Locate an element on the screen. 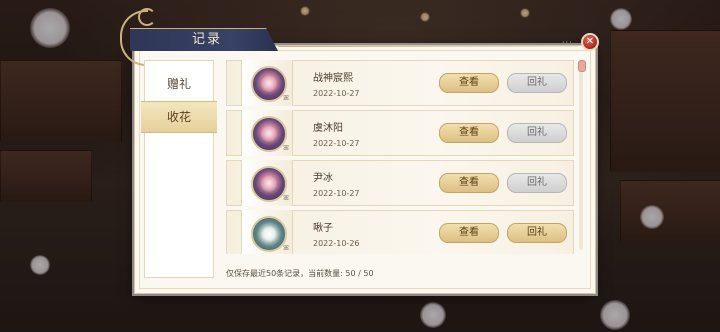 Image resolution: width=720 pixels, height=332 pixels. category-sidebar: 赠礼 收花 is located at coordinates (179, 169).